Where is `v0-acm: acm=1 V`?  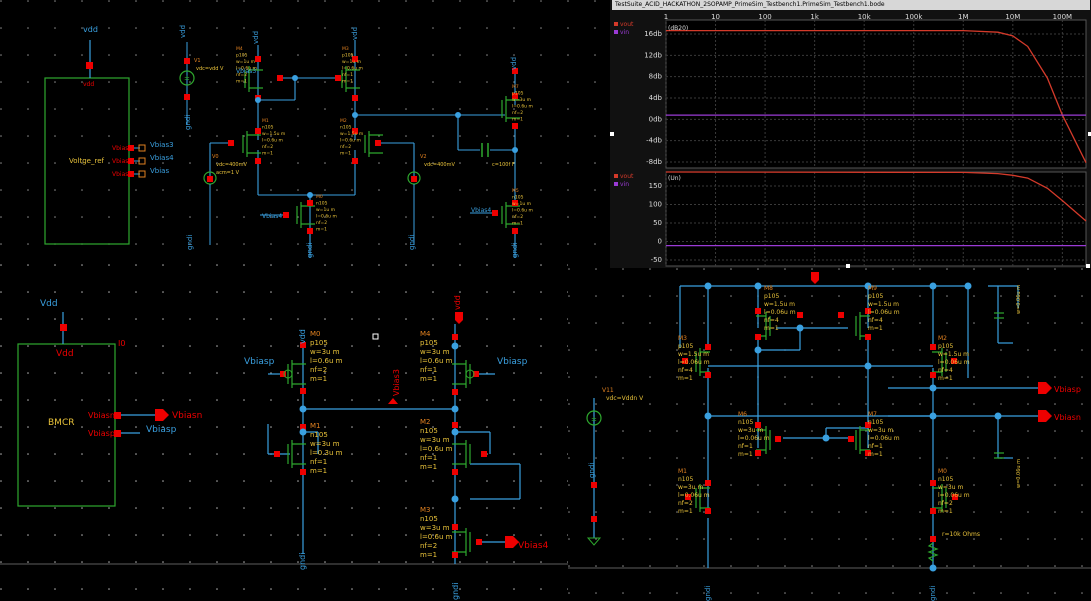
v0-acm: acm=1 V is located at coordinates (228, 173).